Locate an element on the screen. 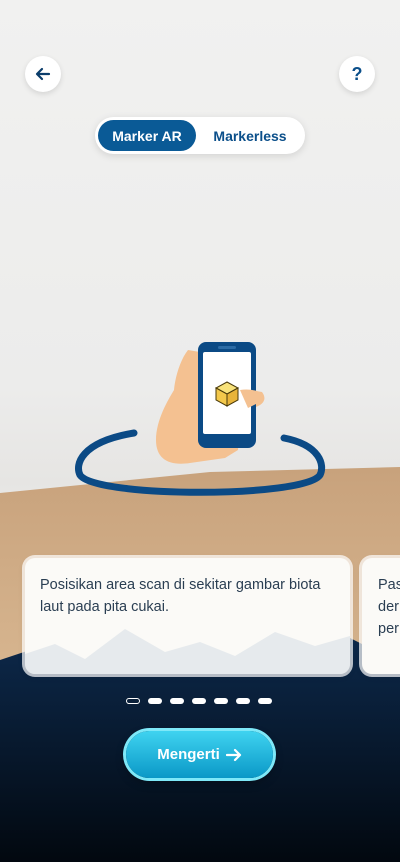  pagination is located at coordinates (199, 701).